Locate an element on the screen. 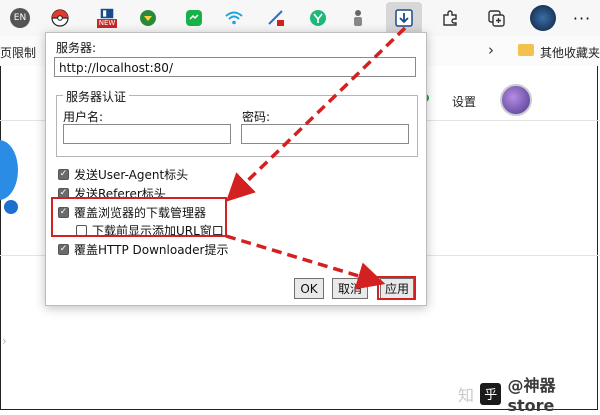 The image size is (600, 415). reader-extension-icon: NEW is located at coordinates (107, 18).